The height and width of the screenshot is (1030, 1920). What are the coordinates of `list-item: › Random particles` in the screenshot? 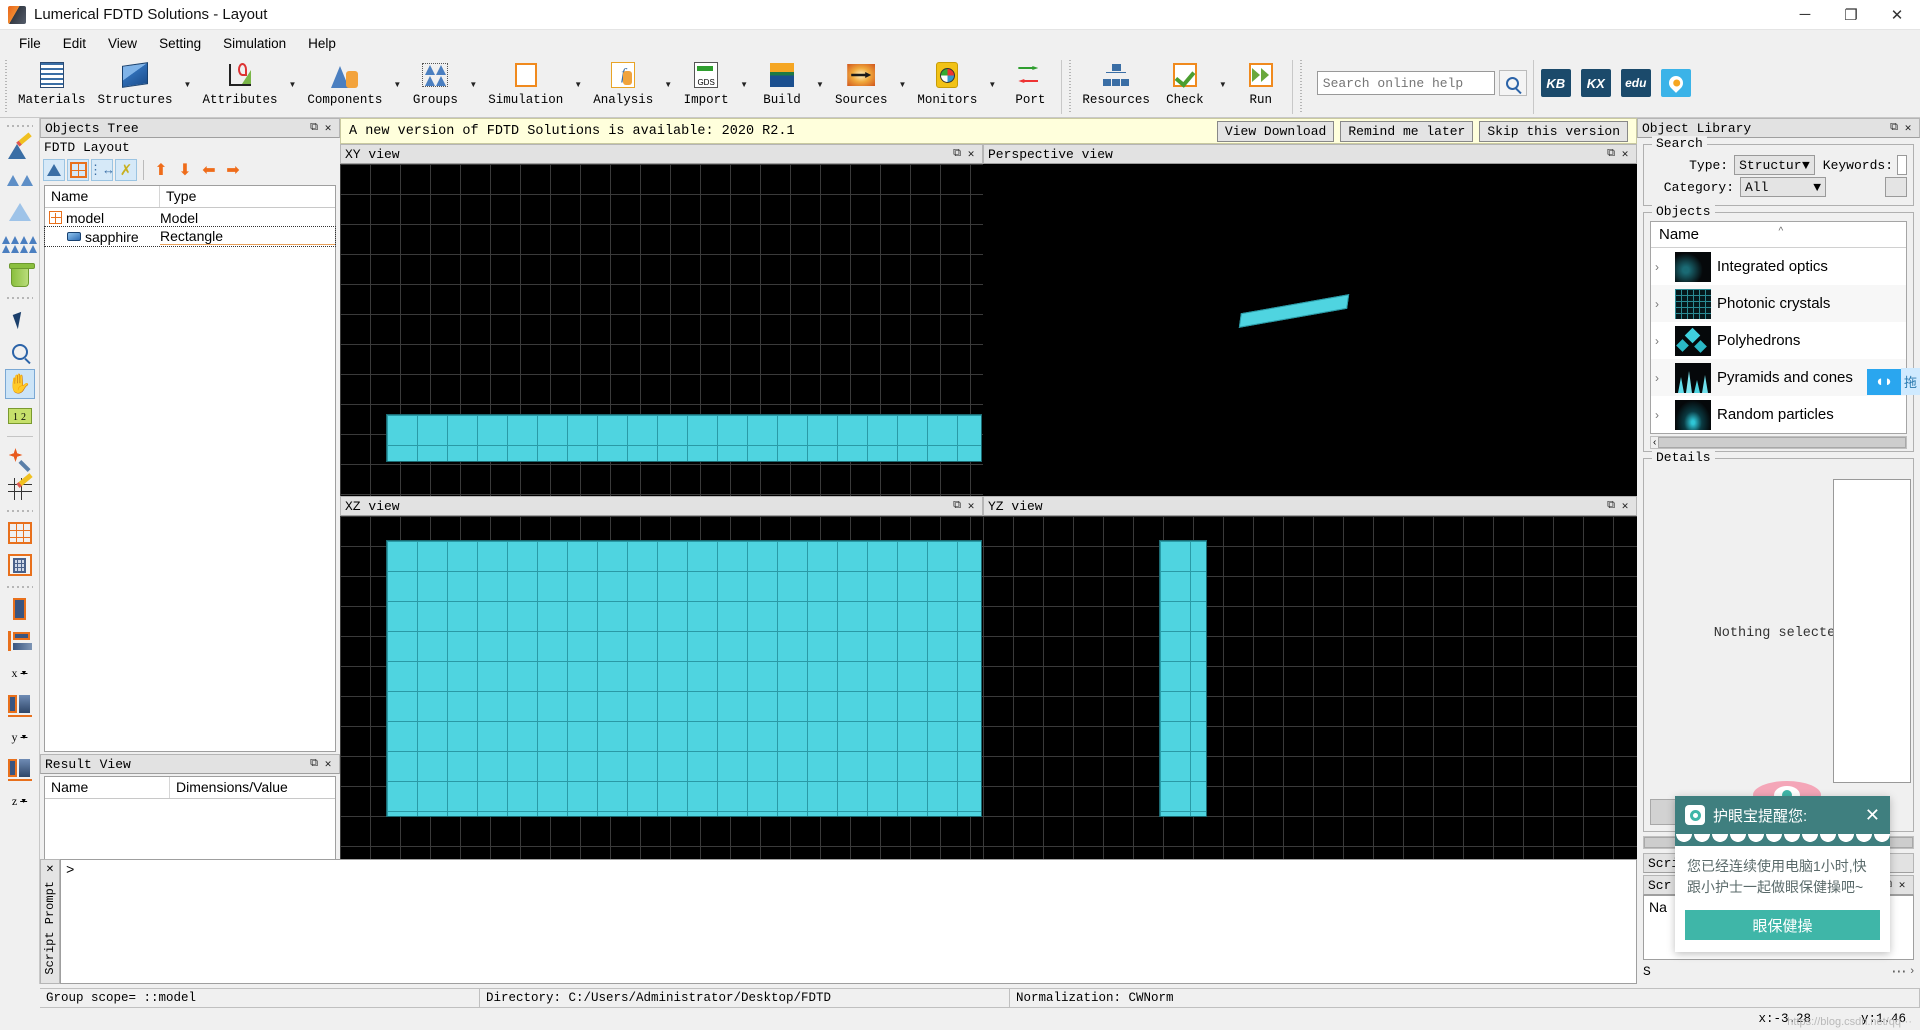 It's located at (1778, 414).